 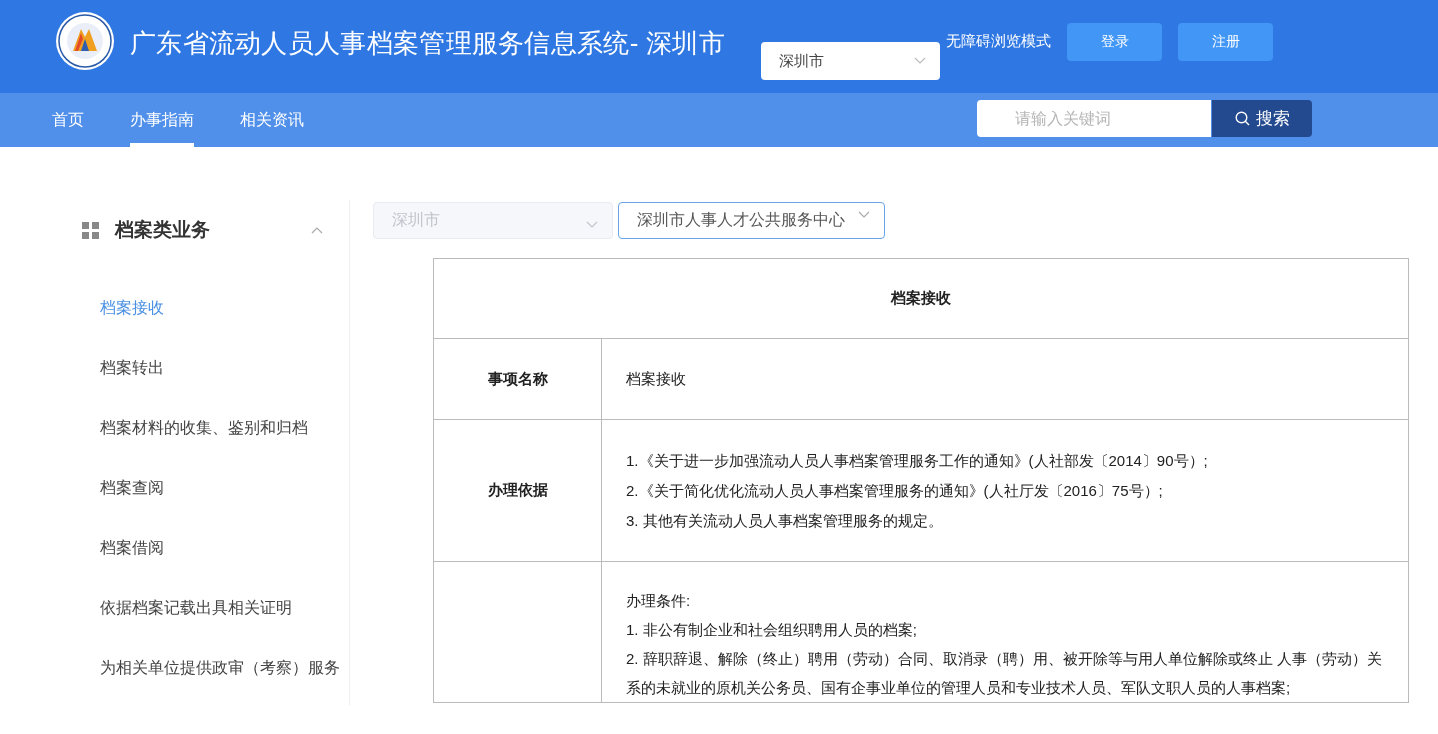 What do you see at coordinates (851, 61) in the screenshot?
I see `city-select: 深圳市` at bounding box center [851, 61].